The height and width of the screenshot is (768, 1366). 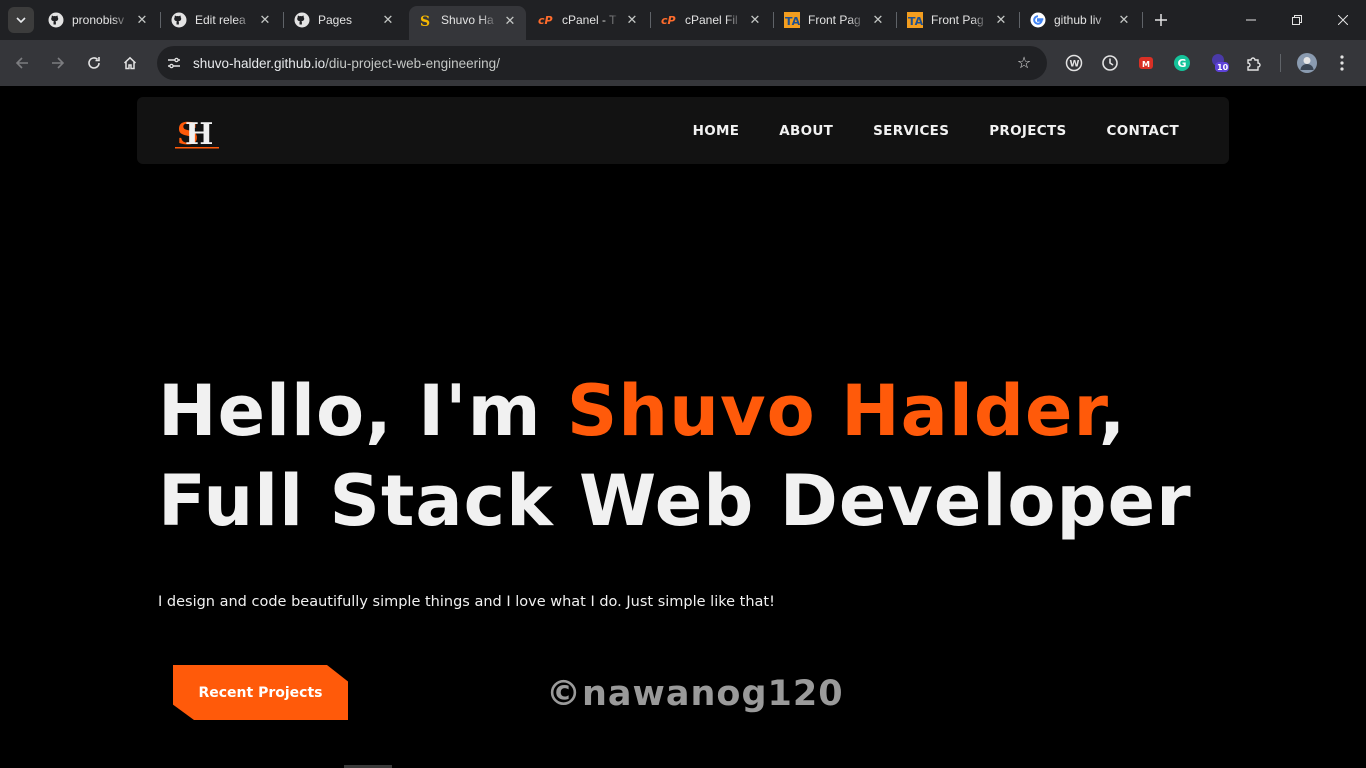 I want to click on hero-greeting: Hello, I'm, so click(x=362, y=411).